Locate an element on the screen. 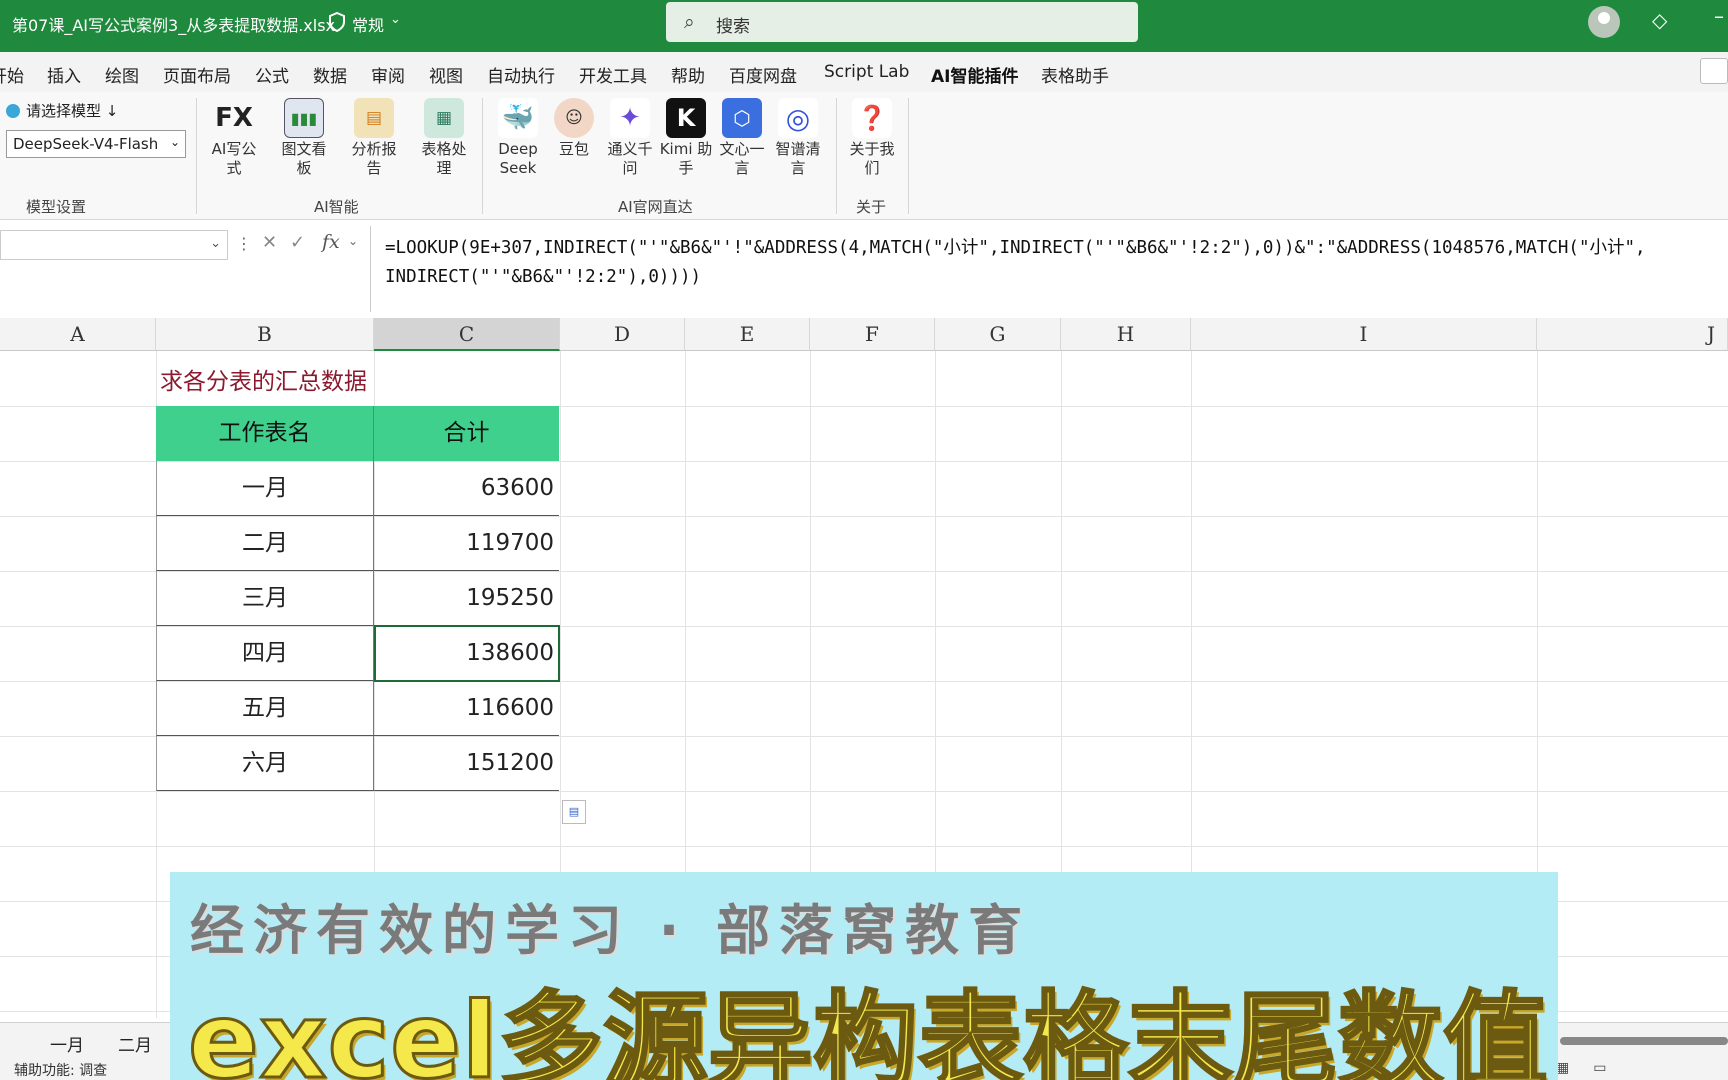 This screenshot has height=1080, width=1728. search-input: 搜索 is located at coordinates (733, 24).